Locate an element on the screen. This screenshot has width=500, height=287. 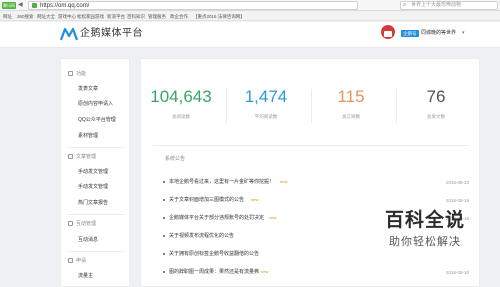
bookmark-item: 网址大全 is located at coordinates (46, 16).